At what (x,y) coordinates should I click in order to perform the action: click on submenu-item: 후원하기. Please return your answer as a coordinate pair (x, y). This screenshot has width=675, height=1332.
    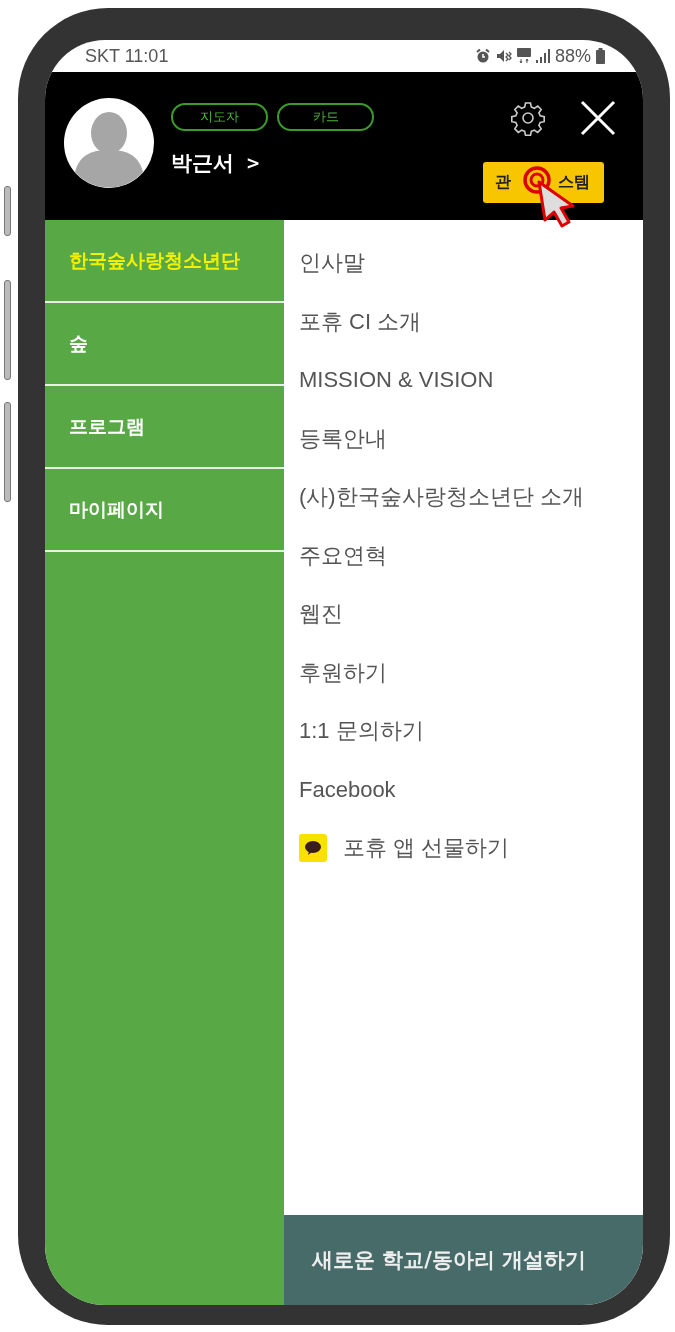
    Looking at the image, I should click on (463, 672).